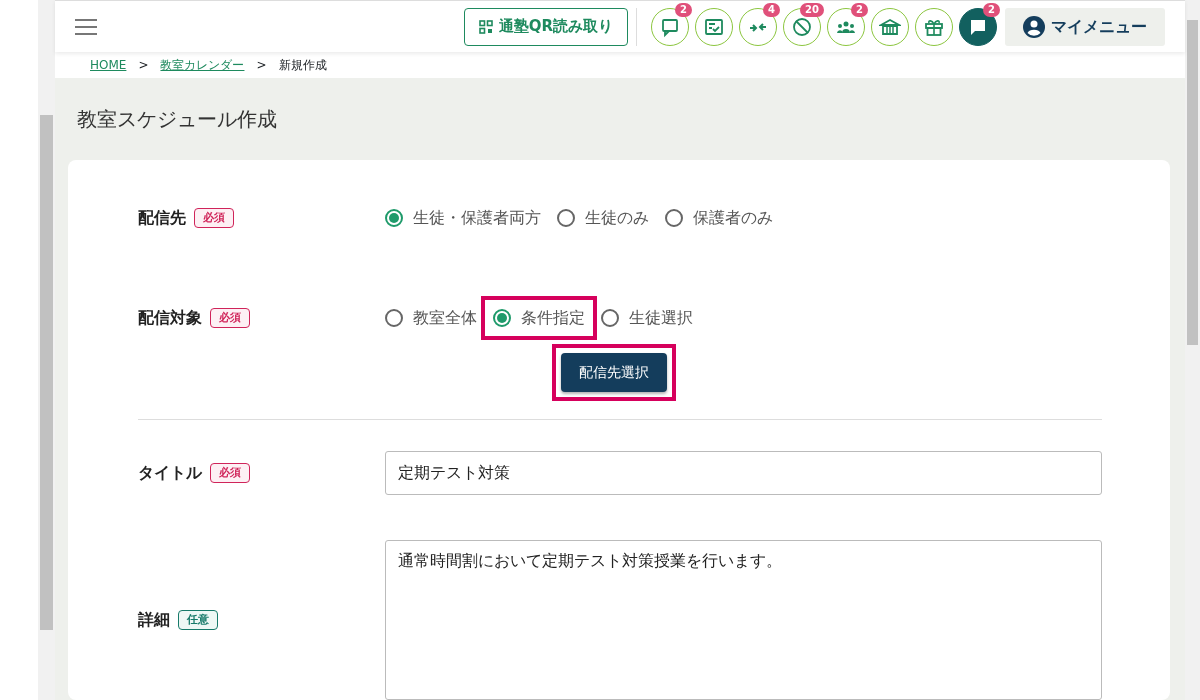 The width and height of the screenshot is (1200, 700). I want to click on user-icon, so click(1034, 26).